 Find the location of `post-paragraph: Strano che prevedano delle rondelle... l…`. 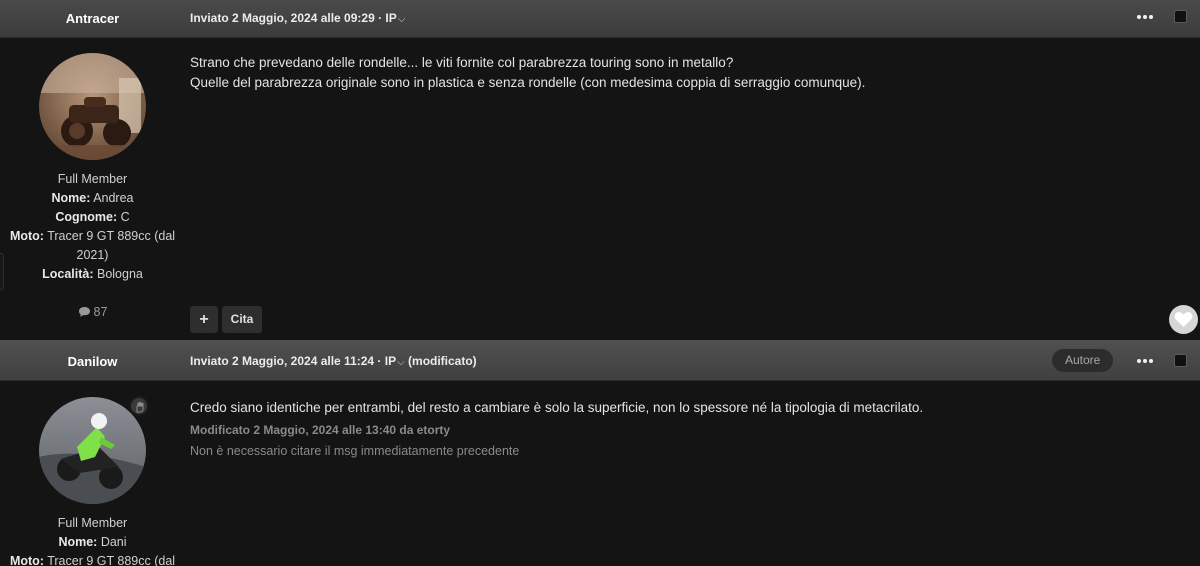

post-paragraph: Strano che prevedano delle rondelle... l… is located at coordinates (462, 62).